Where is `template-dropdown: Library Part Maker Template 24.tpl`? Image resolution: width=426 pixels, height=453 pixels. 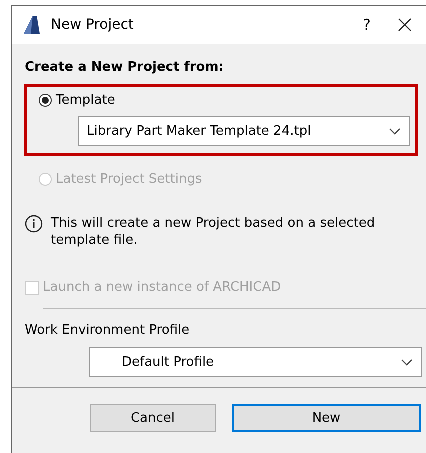 template-dropdown: Library Part Maker Template 24.tpl is located at coordinates (244, 131).